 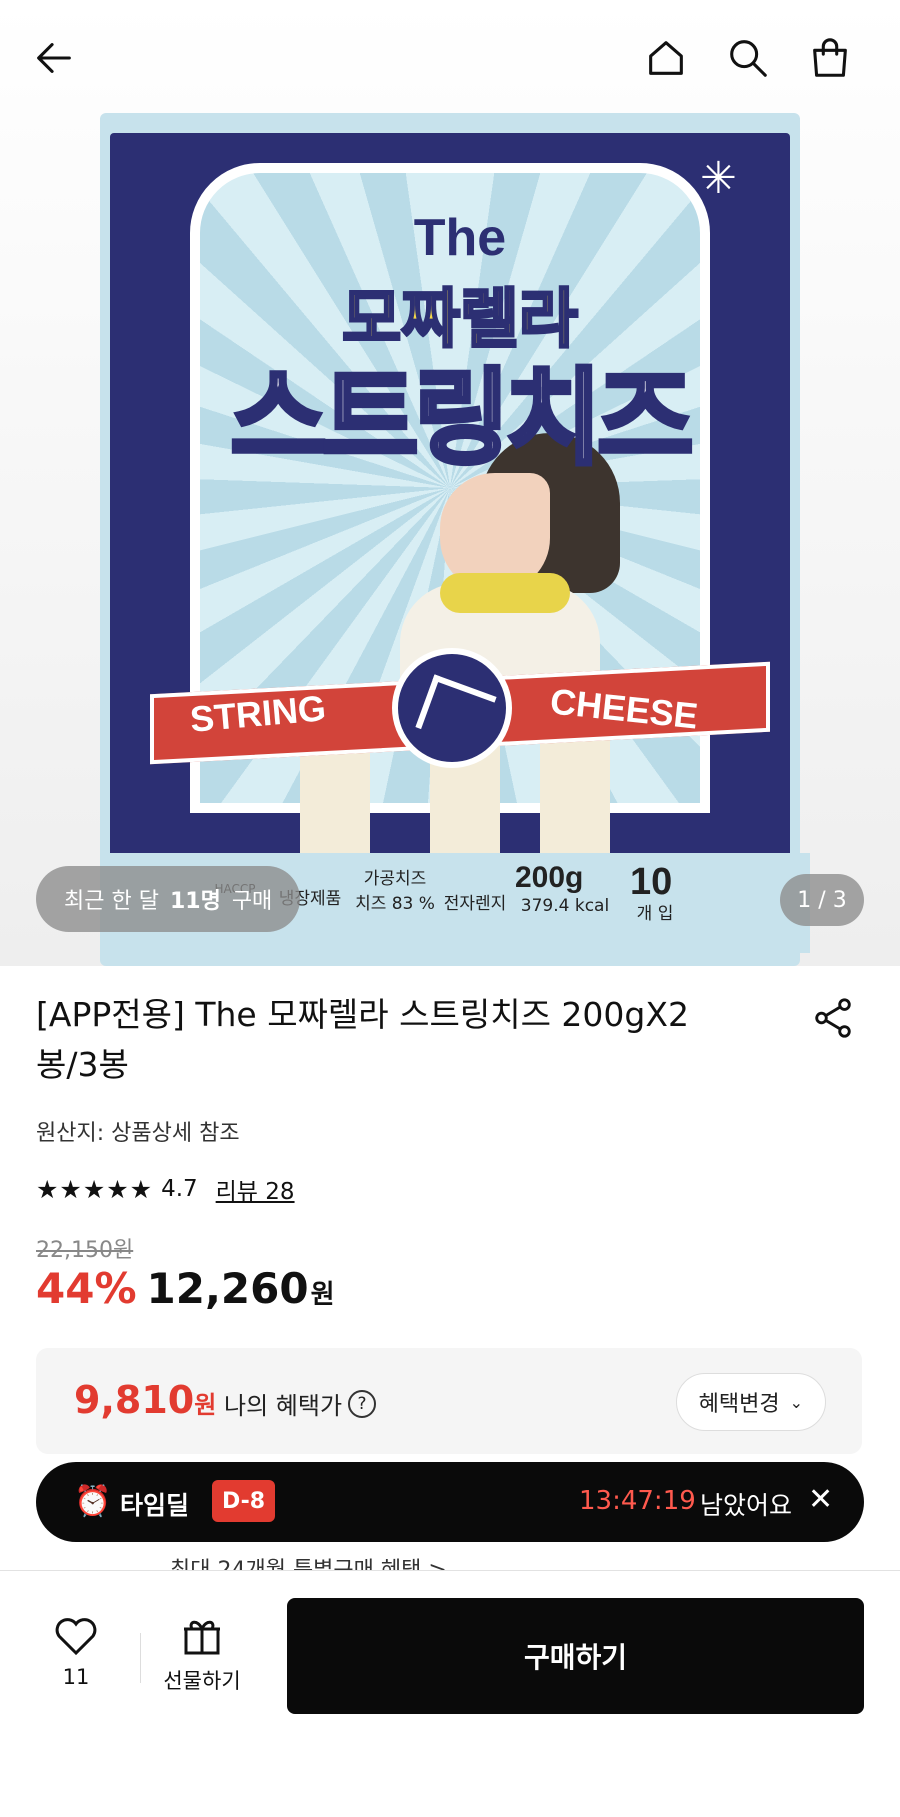 What do you see at coordinates (475, 904) in the screenshot?
I see `package-microwave: 전자렌지` at bounding box center [475, 904].